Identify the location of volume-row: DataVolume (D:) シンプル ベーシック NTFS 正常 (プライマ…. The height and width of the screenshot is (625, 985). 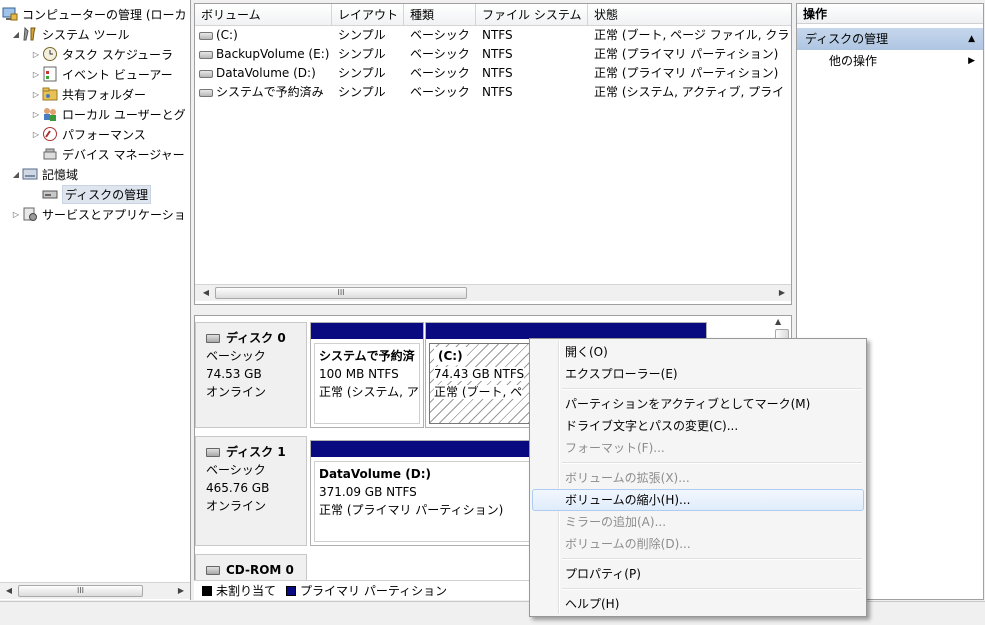
(493, 73).